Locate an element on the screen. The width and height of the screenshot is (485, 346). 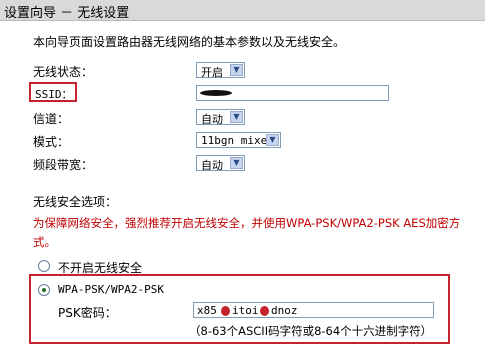
mode-value: 11bgn mixed is located at coordinates (237, 140).